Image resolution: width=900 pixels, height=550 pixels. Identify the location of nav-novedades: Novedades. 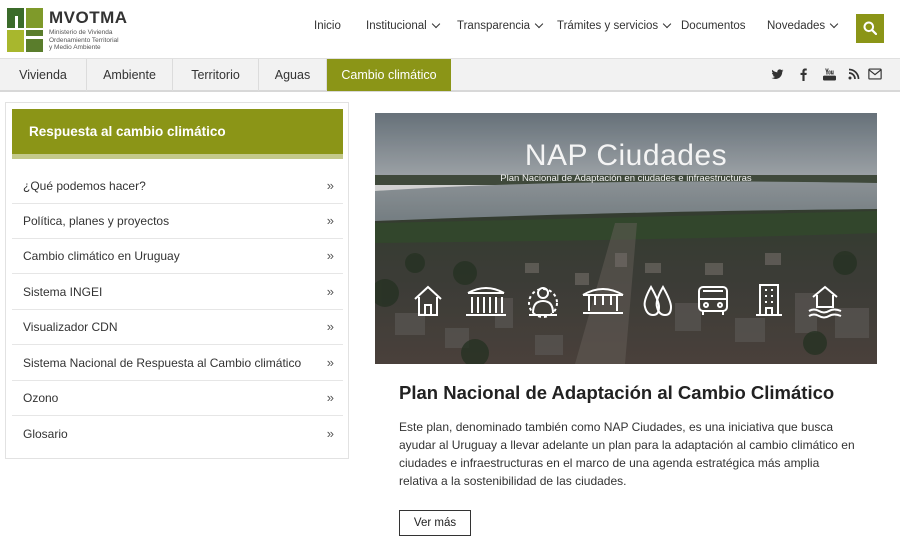
(803, 25).